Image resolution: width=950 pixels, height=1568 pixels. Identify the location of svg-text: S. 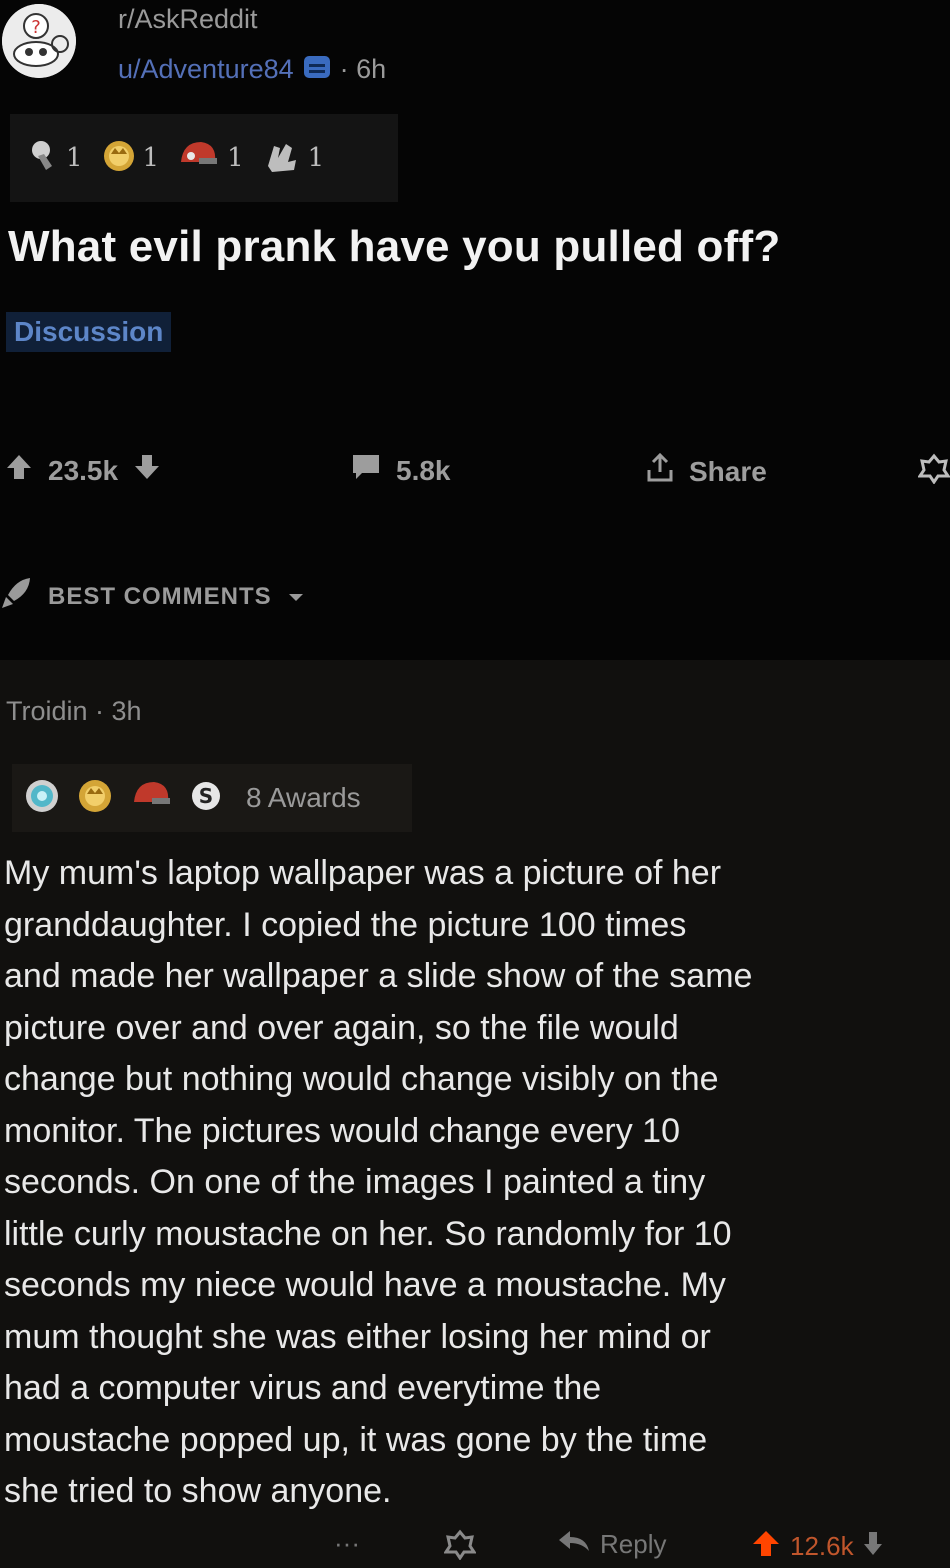
(206, 796).